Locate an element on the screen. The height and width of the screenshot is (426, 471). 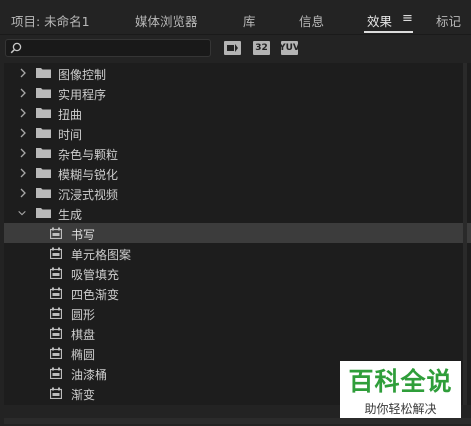
folder-item: 模糊与锐化 is located at coordinates (237, 173).